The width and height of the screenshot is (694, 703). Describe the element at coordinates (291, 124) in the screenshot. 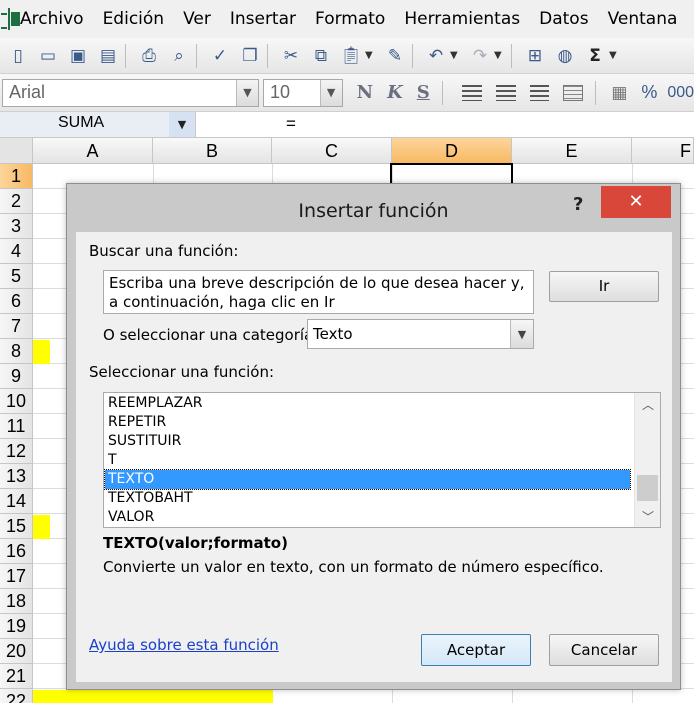

I see `formula-content: =` at that location.